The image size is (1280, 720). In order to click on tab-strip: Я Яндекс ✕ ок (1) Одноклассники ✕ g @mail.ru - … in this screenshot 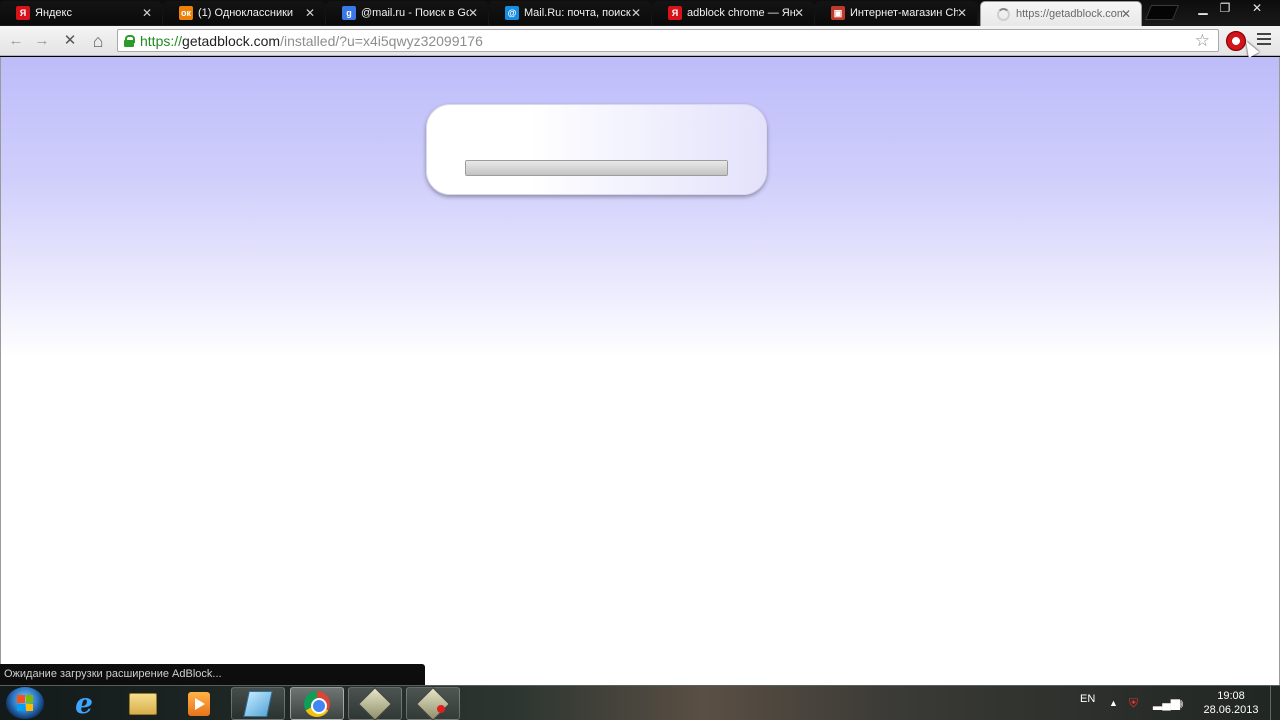, I will do `click(640, 13)`.